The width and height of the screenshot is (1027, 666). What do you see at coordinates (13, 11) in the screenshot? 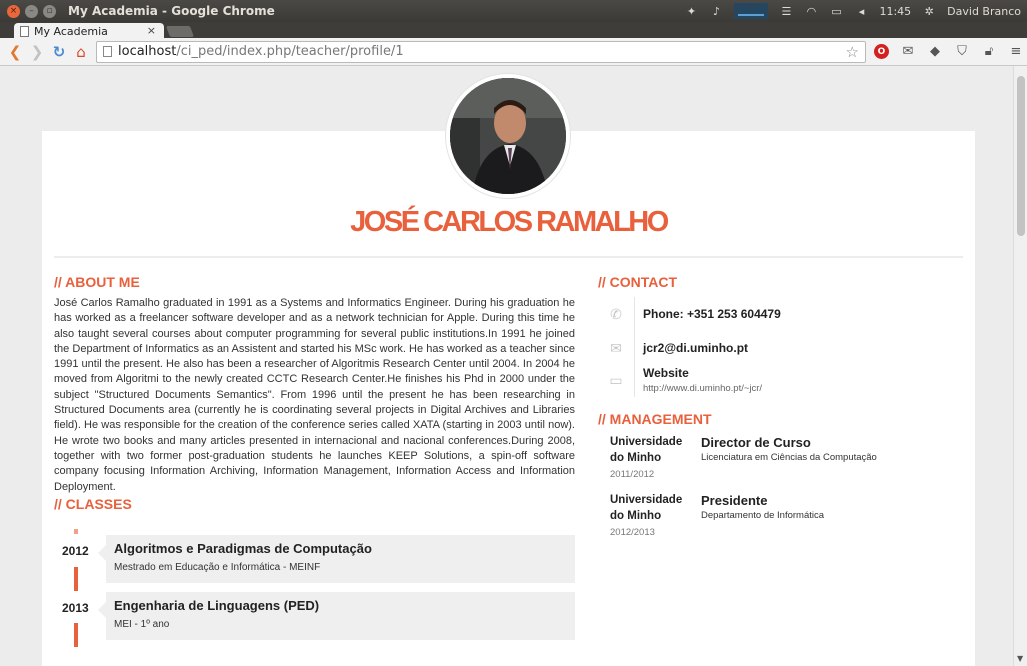
I see `close-window-button: ×` at bounding box center [13, 11].